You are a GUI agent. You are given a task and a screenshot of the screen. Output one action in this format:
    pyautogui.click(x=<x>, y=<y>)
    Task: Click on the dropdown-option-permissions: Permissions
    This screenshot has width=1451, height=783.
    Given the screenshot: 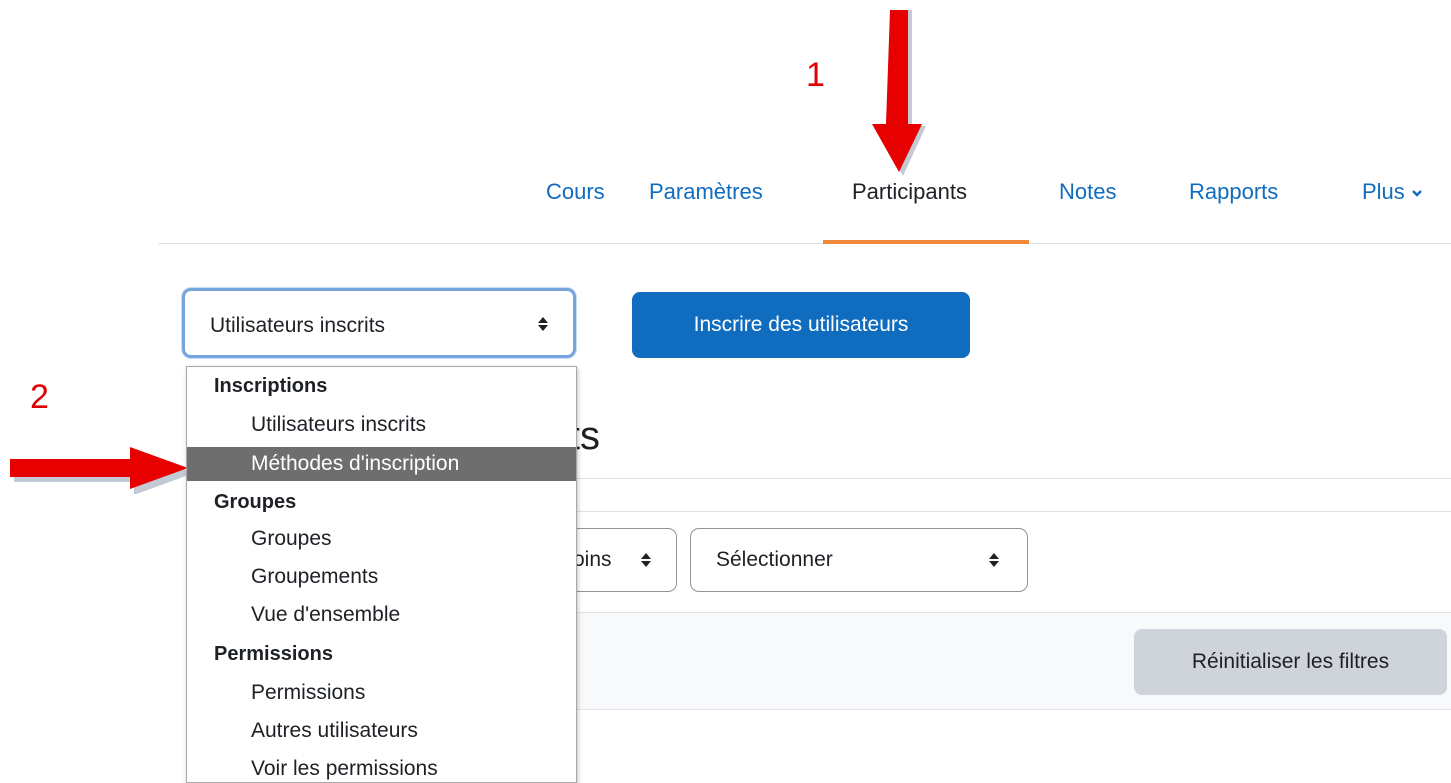 What is the action you would take?
    pyautogui.click(x=308, y=693)
    